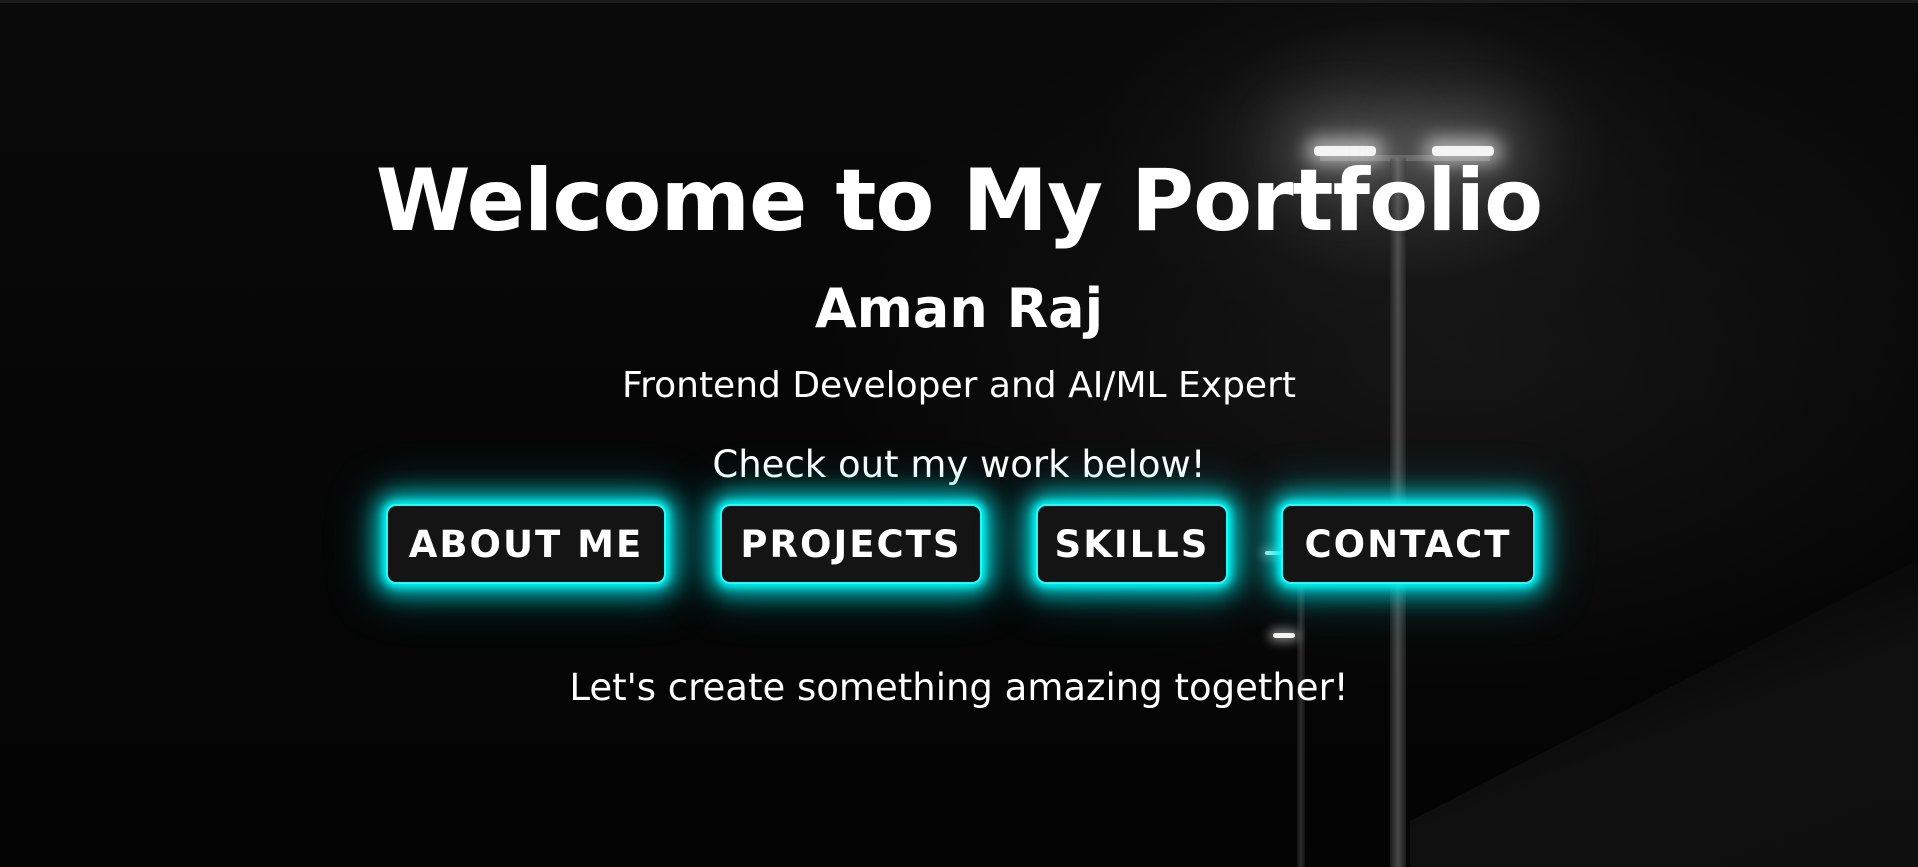 The width and height of the screenshot is (1918, 867). What do you see at coordinates (1664, 713) in the screenshot?
I see `building-silhouette` at bounding box center [1664, 713].